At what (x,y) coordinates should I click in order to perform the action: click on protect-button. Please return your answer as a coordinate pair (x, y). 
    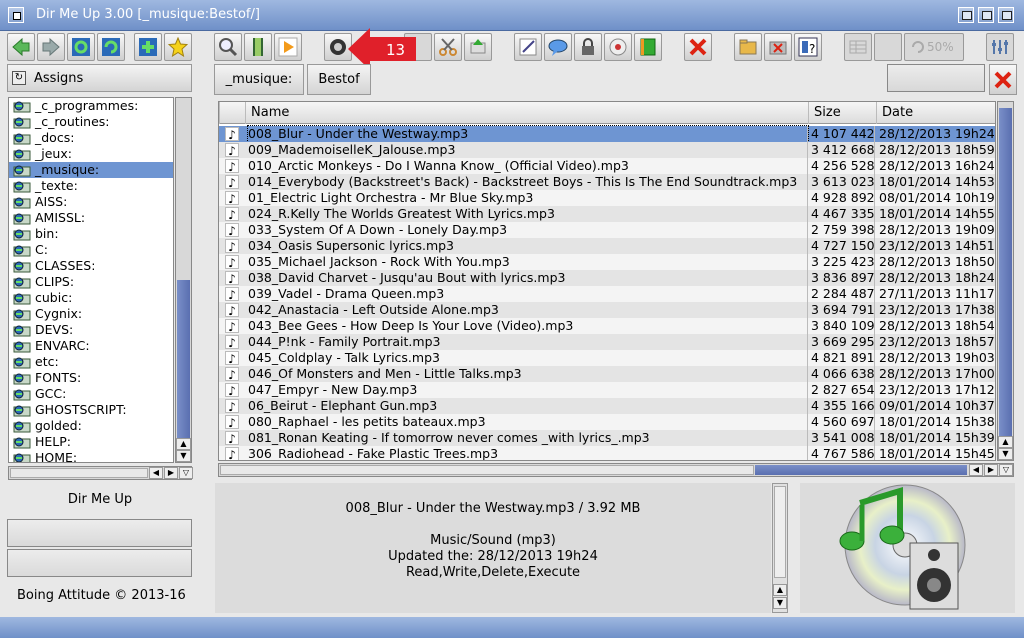
    Looking at the image, I should click on (588, 47).